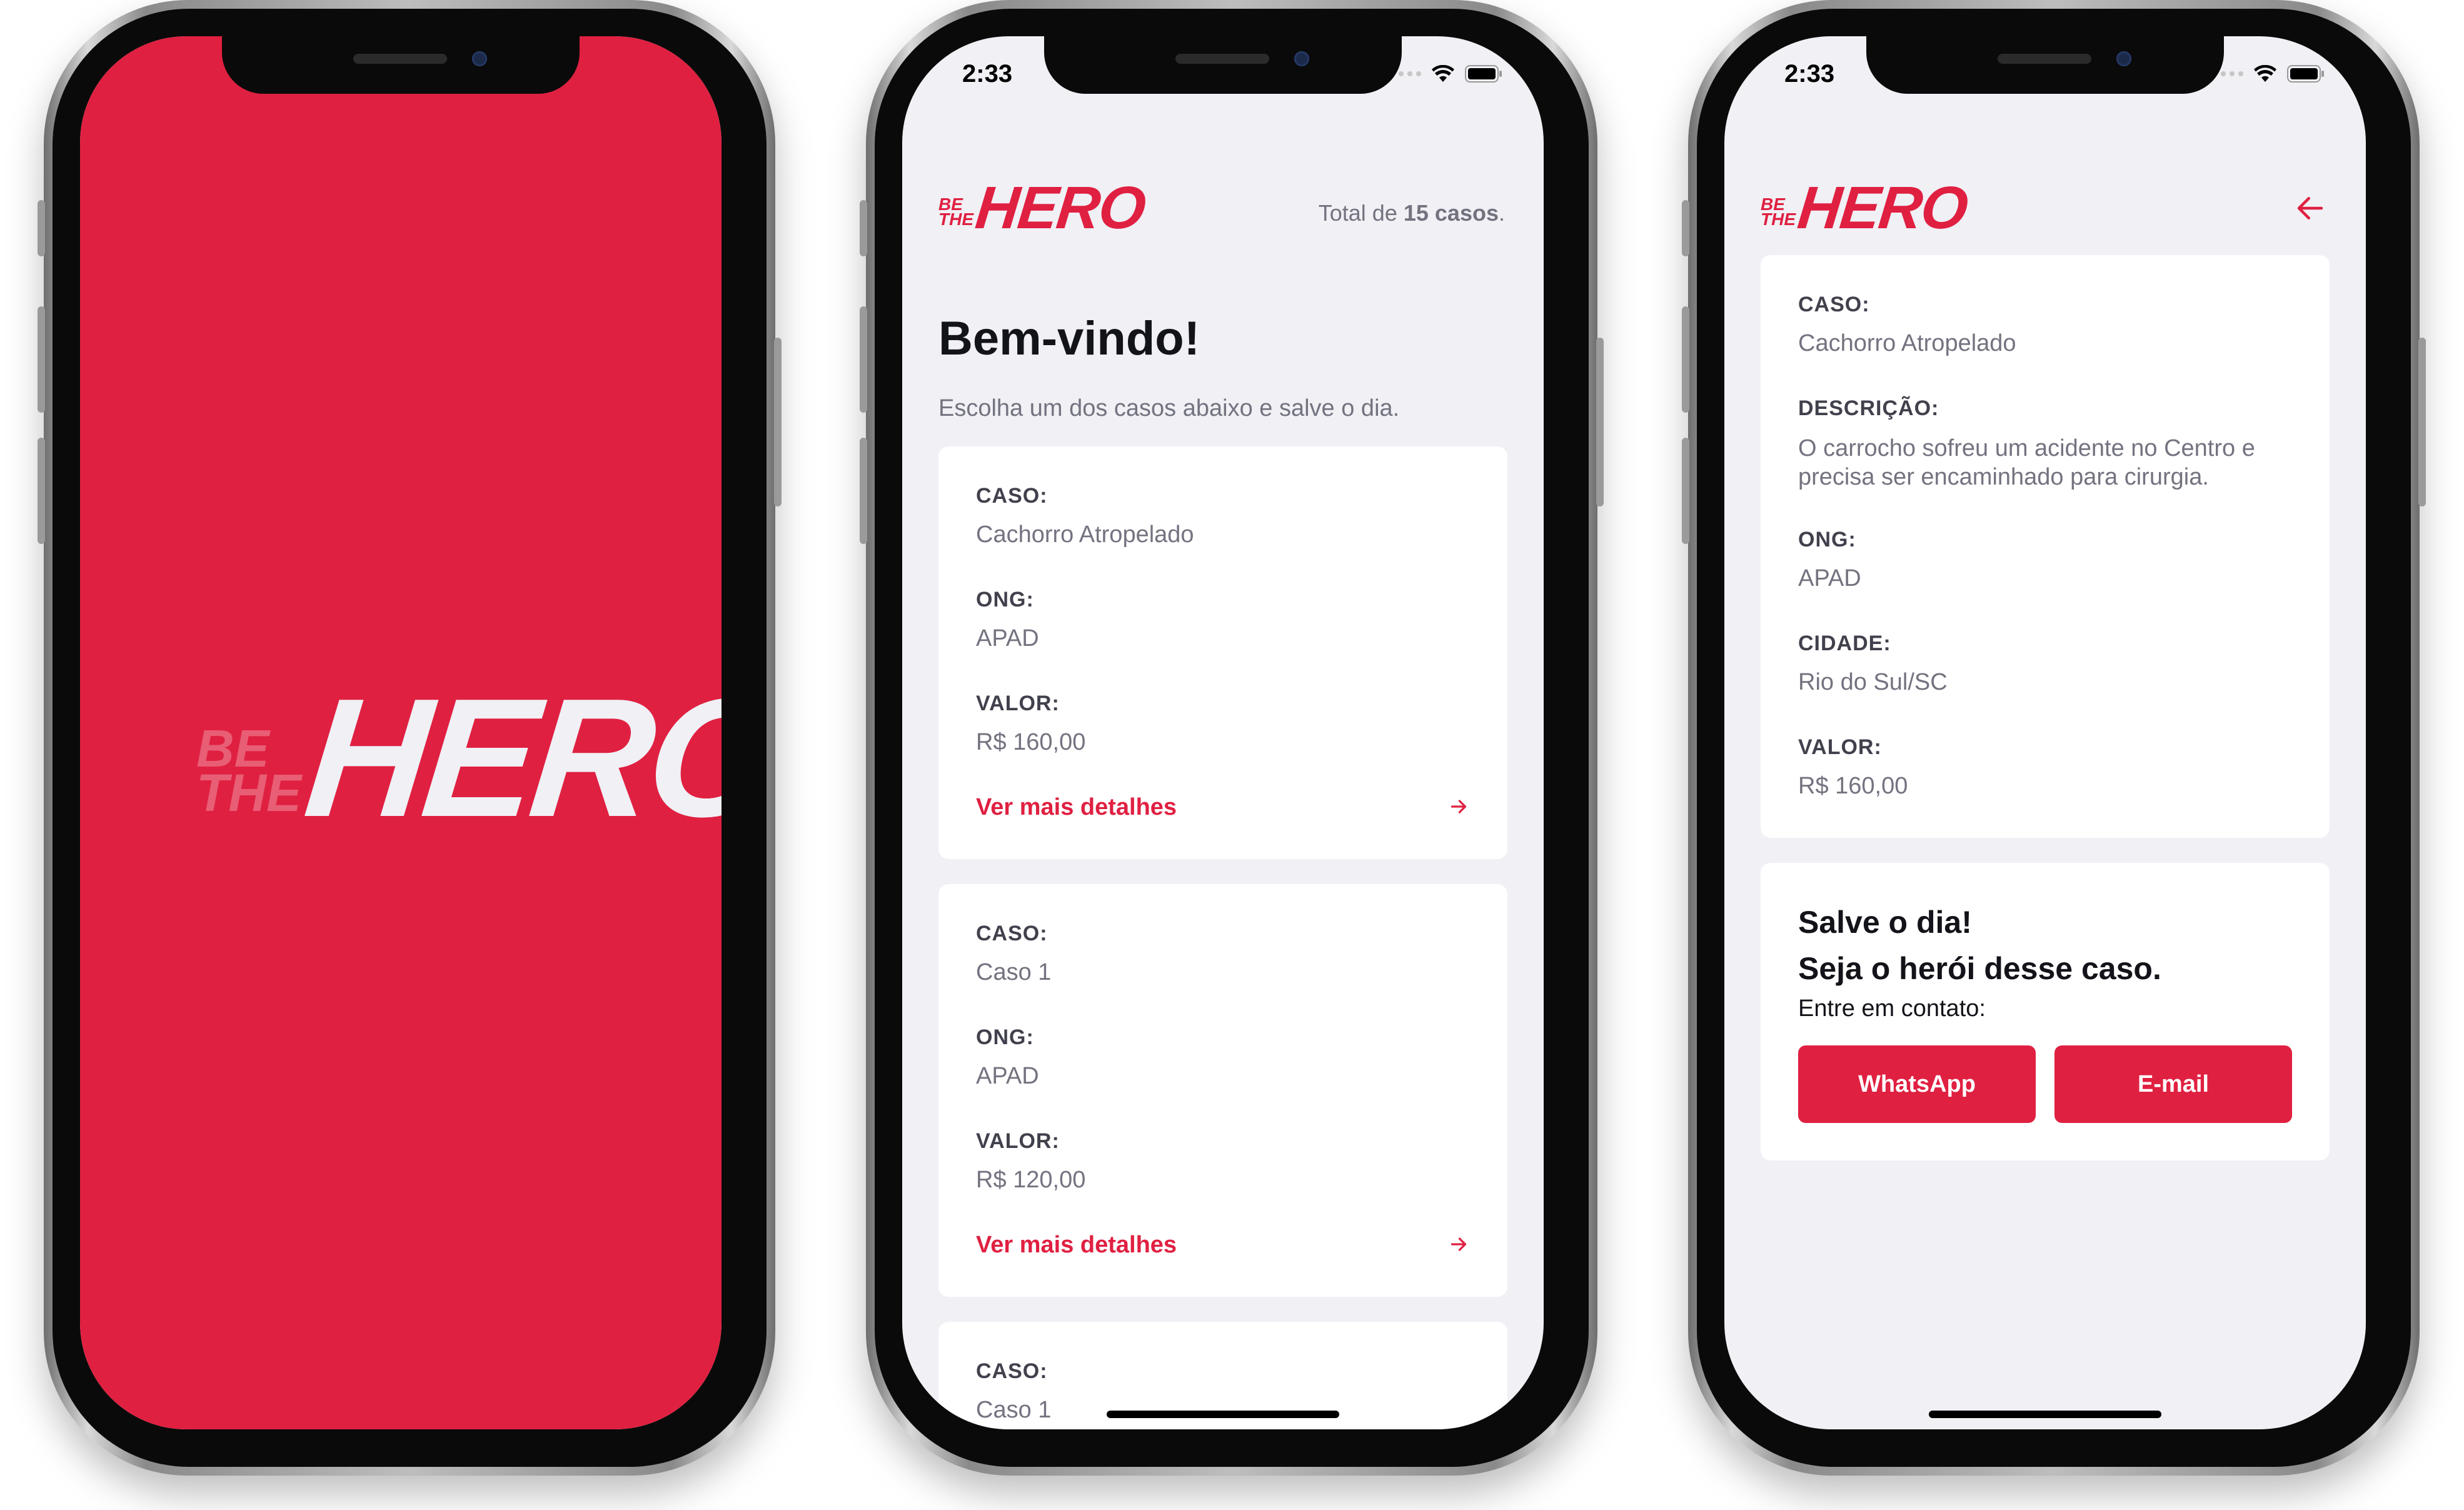 This screenshot has width=2464, height=1510. What do you see at coordinates (2310, 208) in the screenshot?
I see `arrow-left-icon` at bounding box center [2310, 208].